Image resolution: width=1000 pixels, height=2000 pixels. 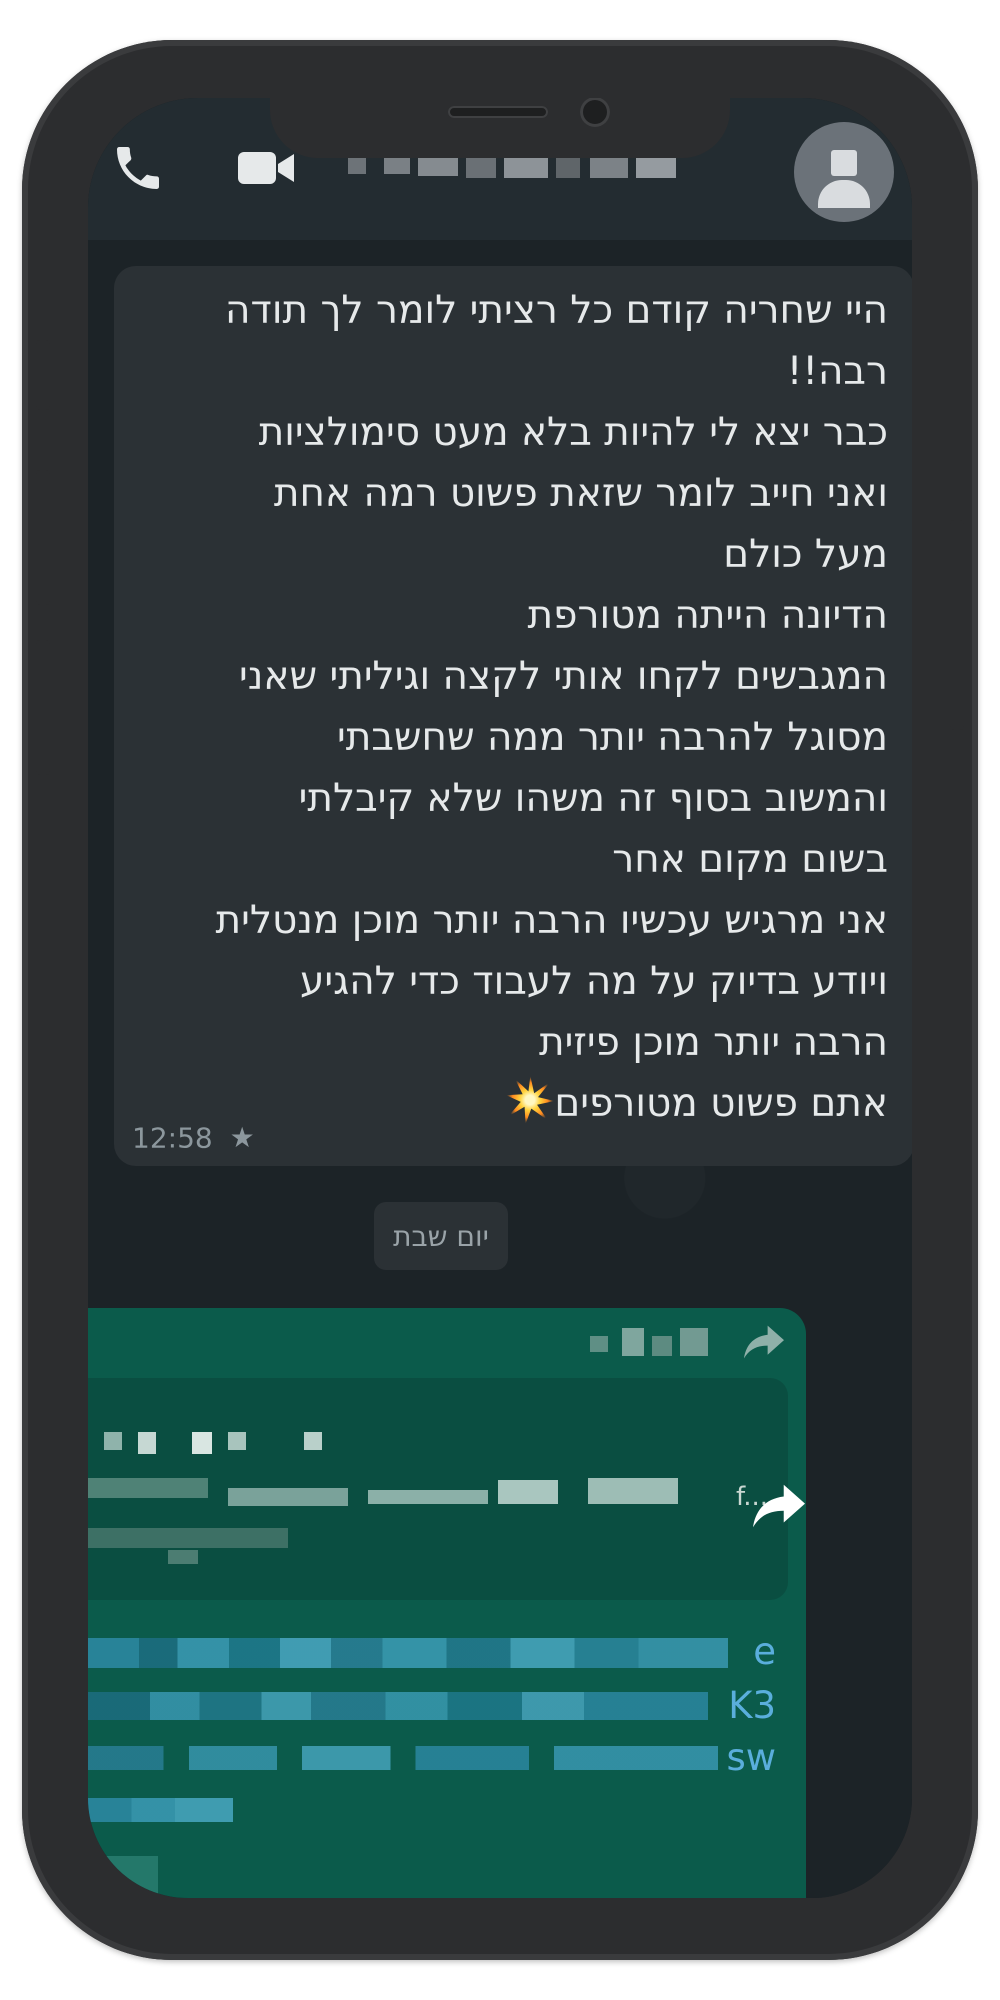 What do you see at coordinates (556, 310) in the screenshot?
I see `message-line: היי שחריה קודם כל רציתי לומר לך תודה` at bounding box center [556, 310].